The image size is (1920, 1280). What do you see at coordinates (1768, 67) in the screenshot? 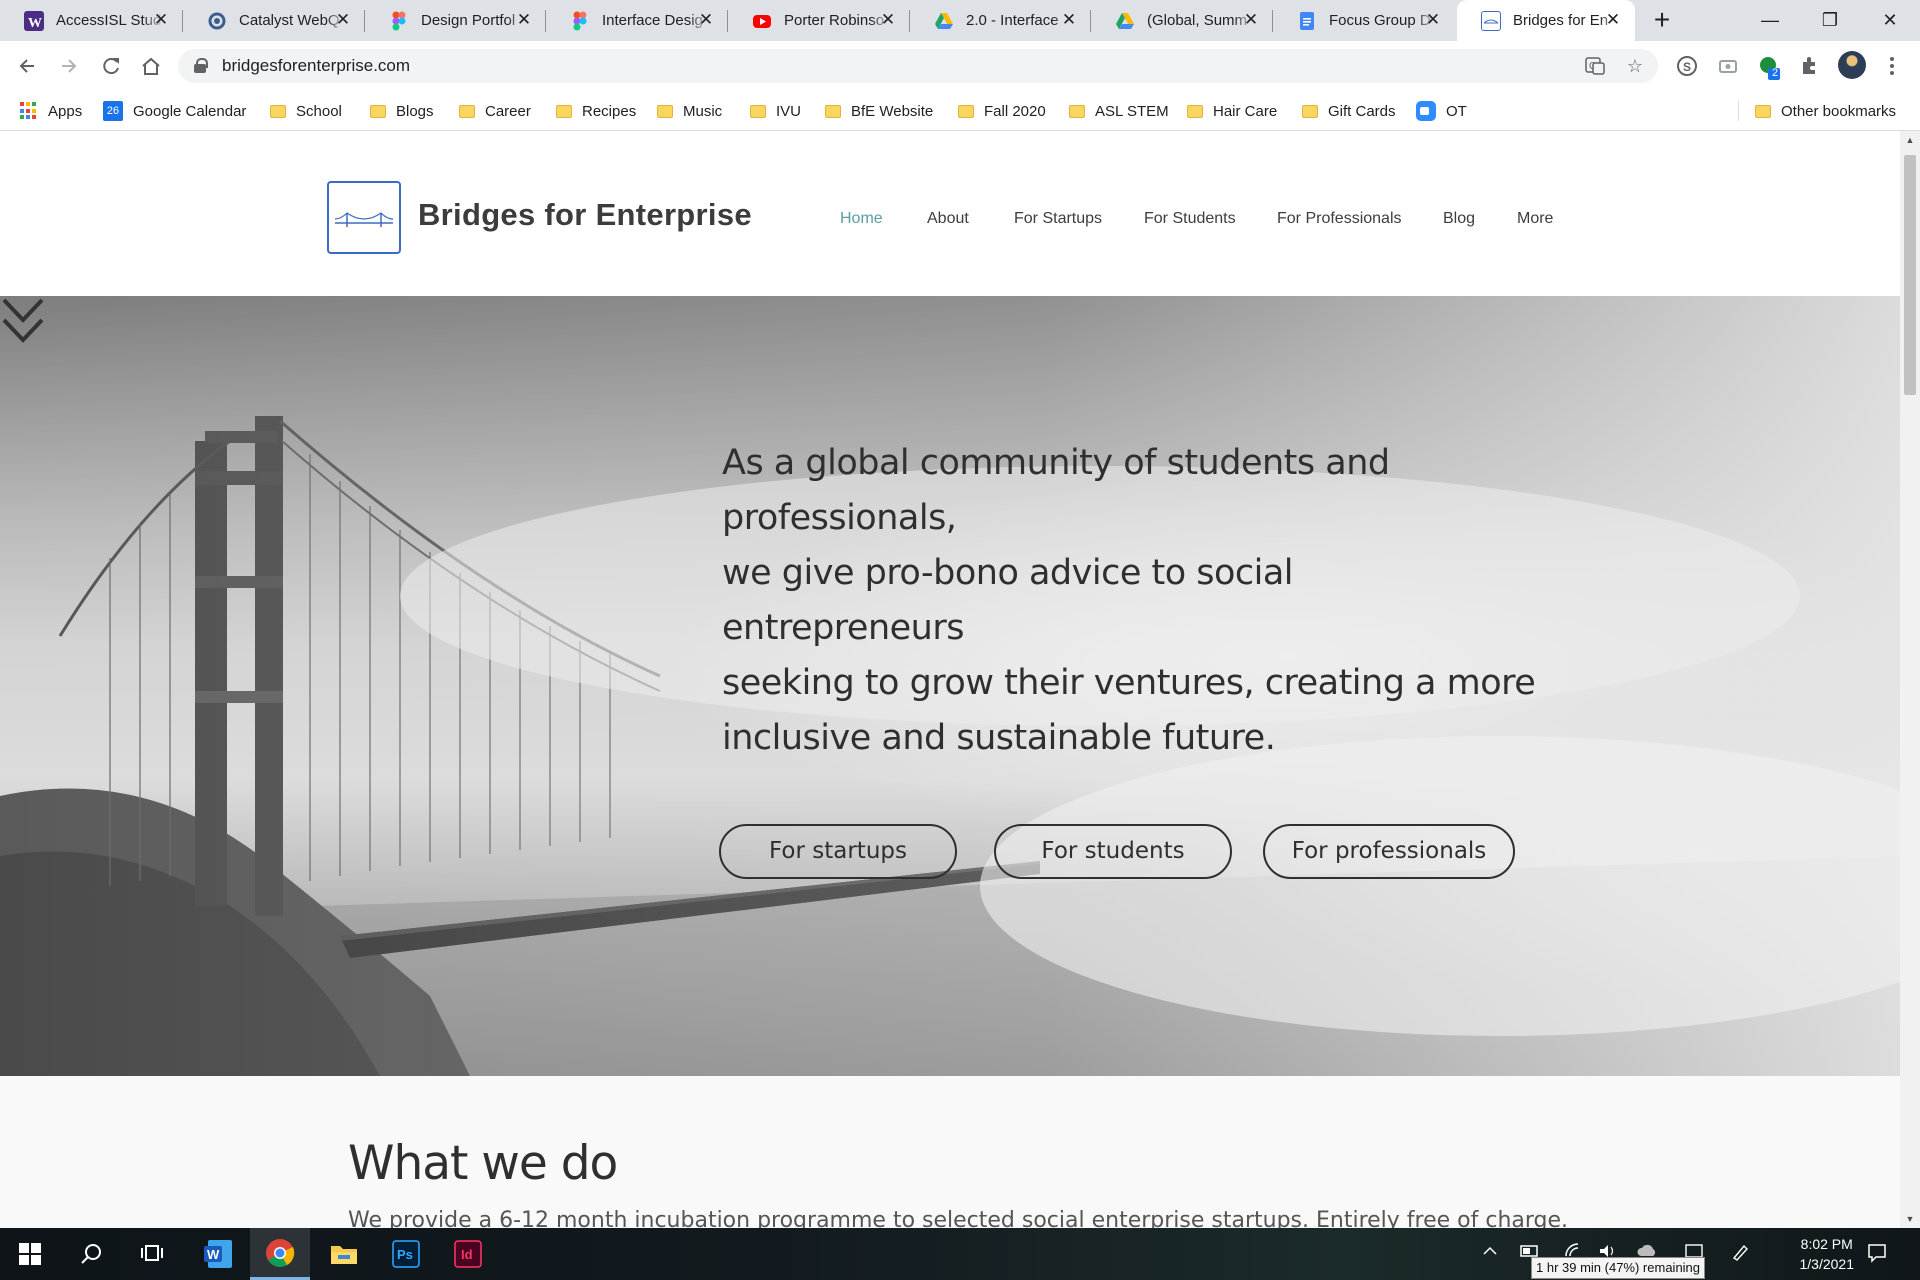
I see `extension-badge-icon: 2` at bounding box center [1768, 67].